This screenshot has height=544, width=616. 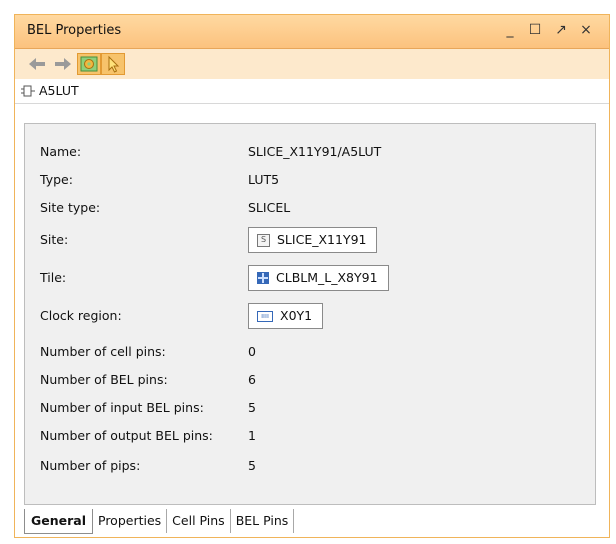 What do you see at coordinates (126, 435) in the screenshot?
I see `output-bel-pins-label: Number of output BEL pins:` at bounding box center [126, 435].